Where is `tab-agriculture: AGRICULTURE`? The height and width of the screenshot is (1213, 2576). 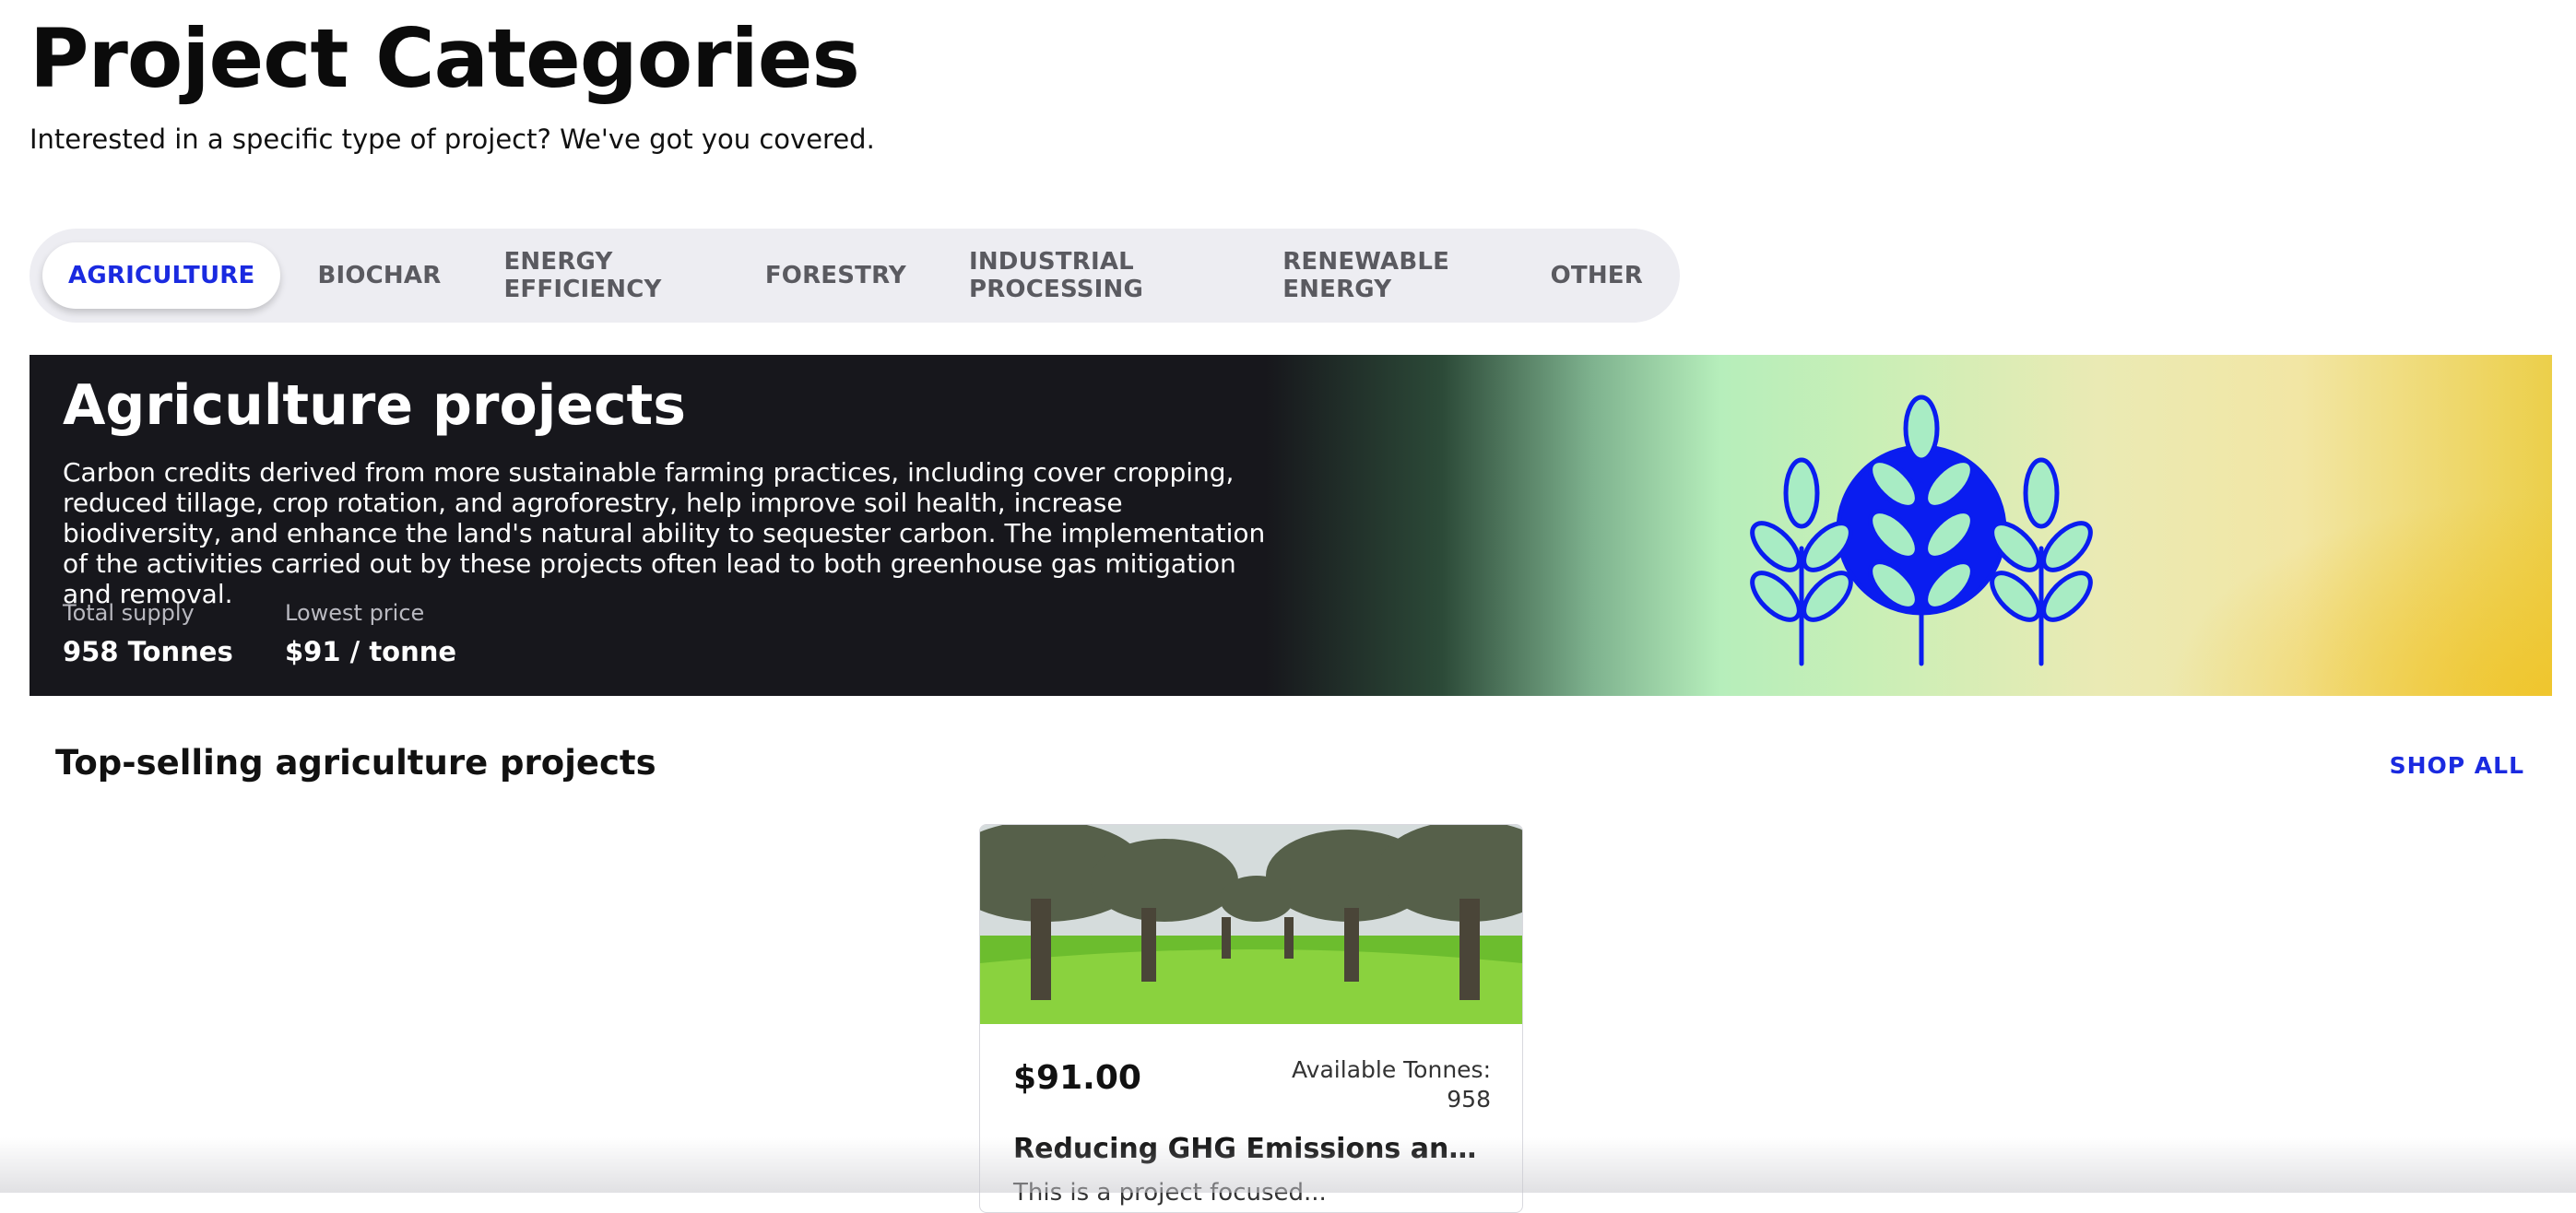 tab-agriculture: AGRICULTURE is located at coordinates (161, 275).